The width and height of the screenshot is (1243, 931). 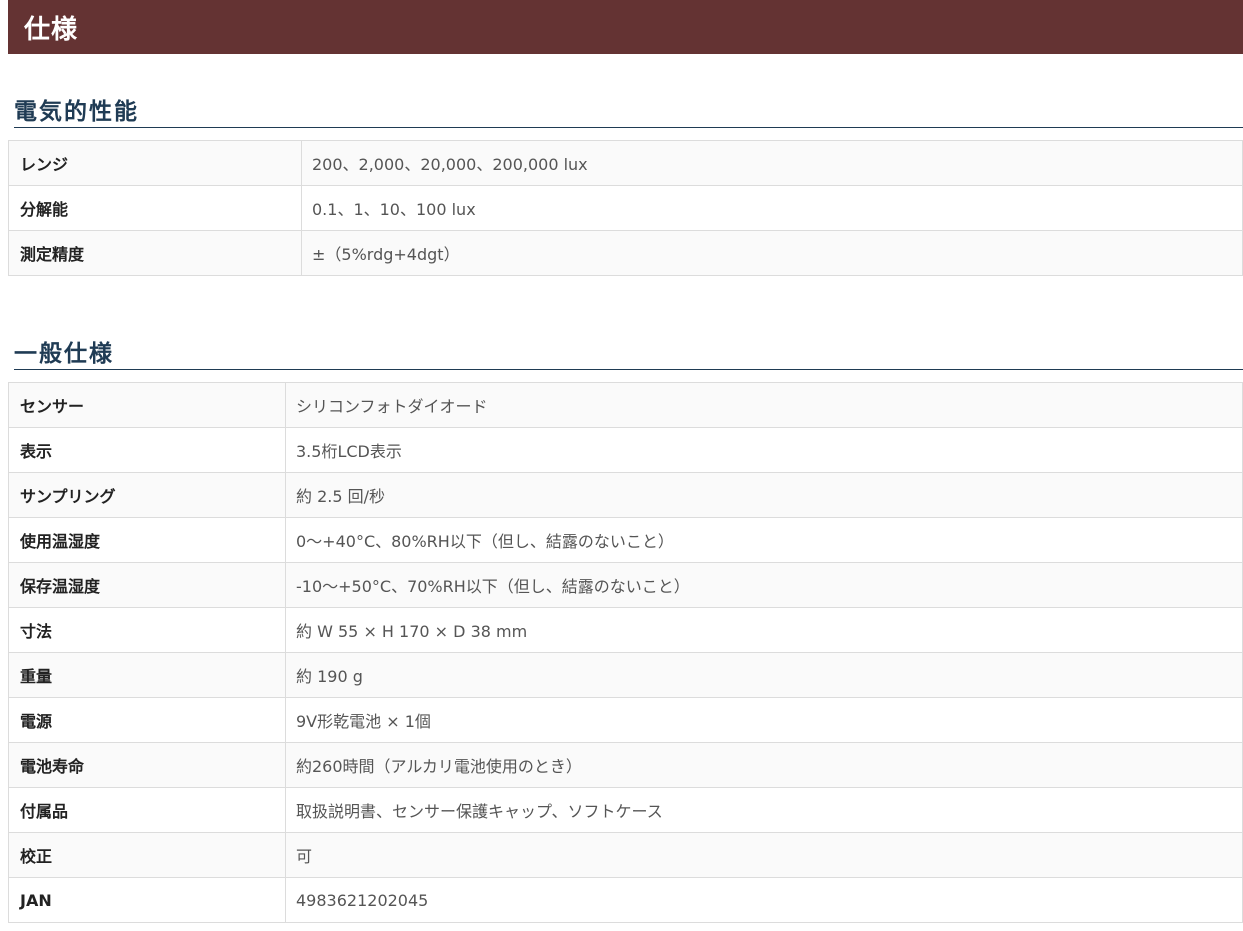 I want to click on spec-value: シリコンフォトダイオード, so click(x=764, y=405).